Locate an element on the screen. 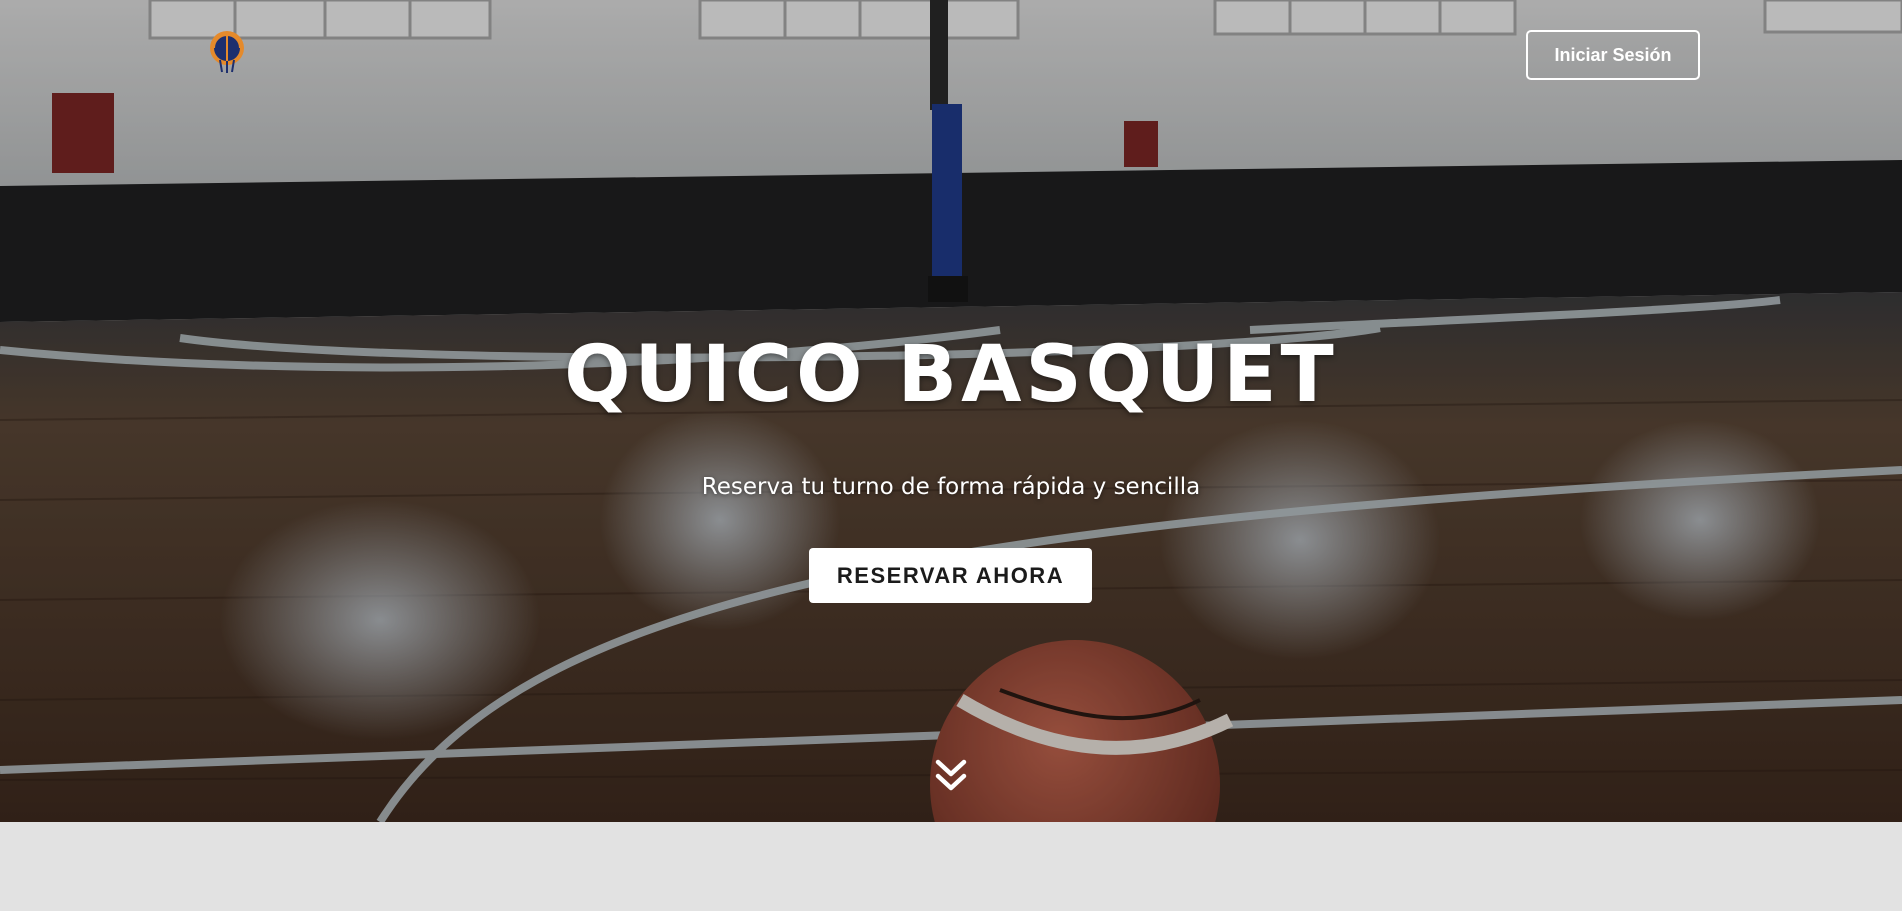  double-chevron-down-icon is located at coordinates (951, 775).